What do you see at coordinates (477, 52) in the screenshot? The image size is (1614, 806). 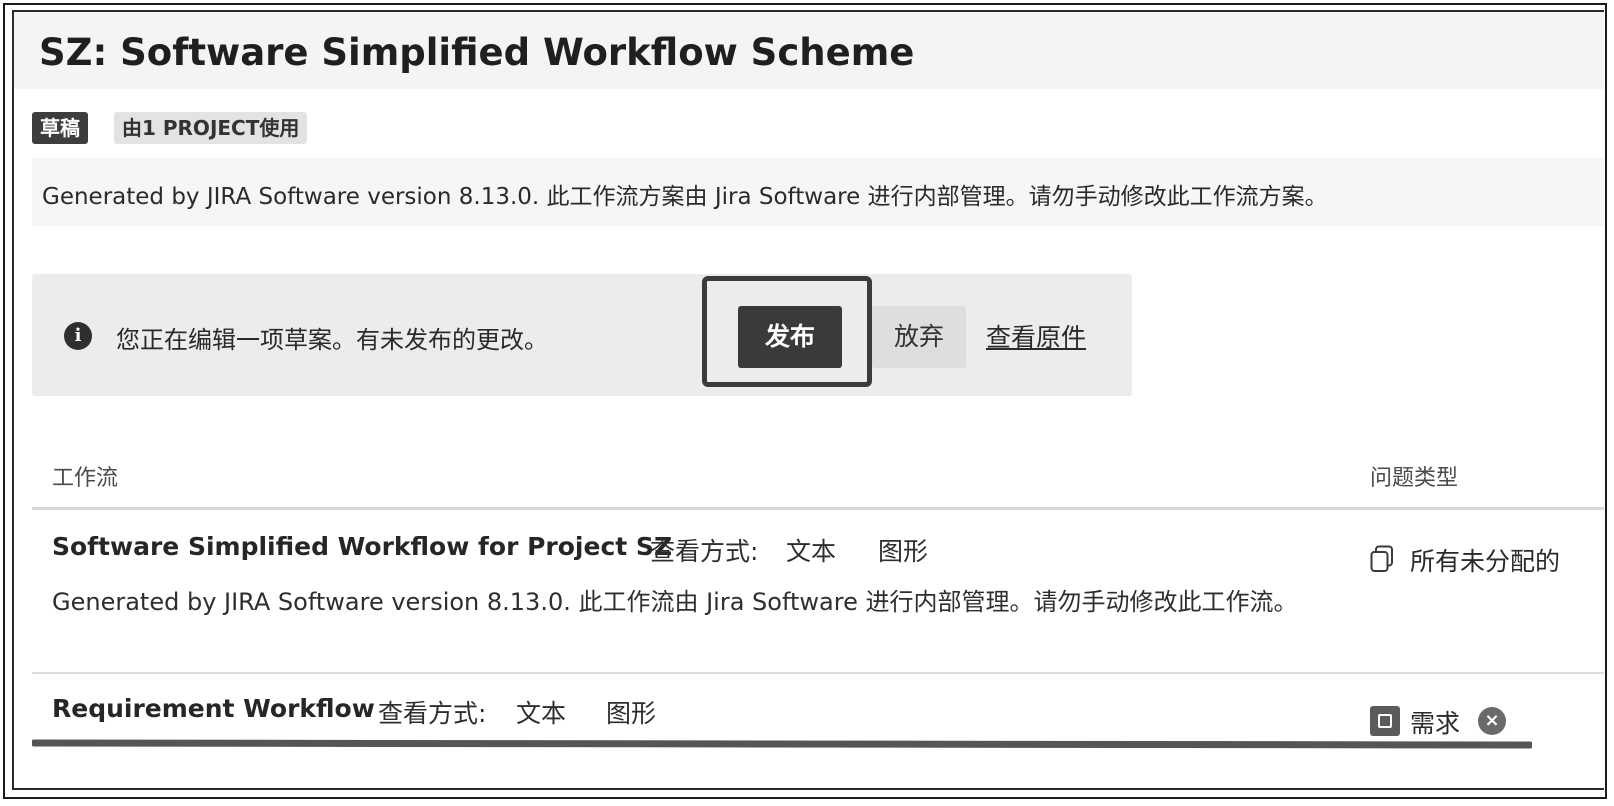 I see `page-title: SZ: Software Simplified Workflow Scheme` at bounding box center [477, 52].